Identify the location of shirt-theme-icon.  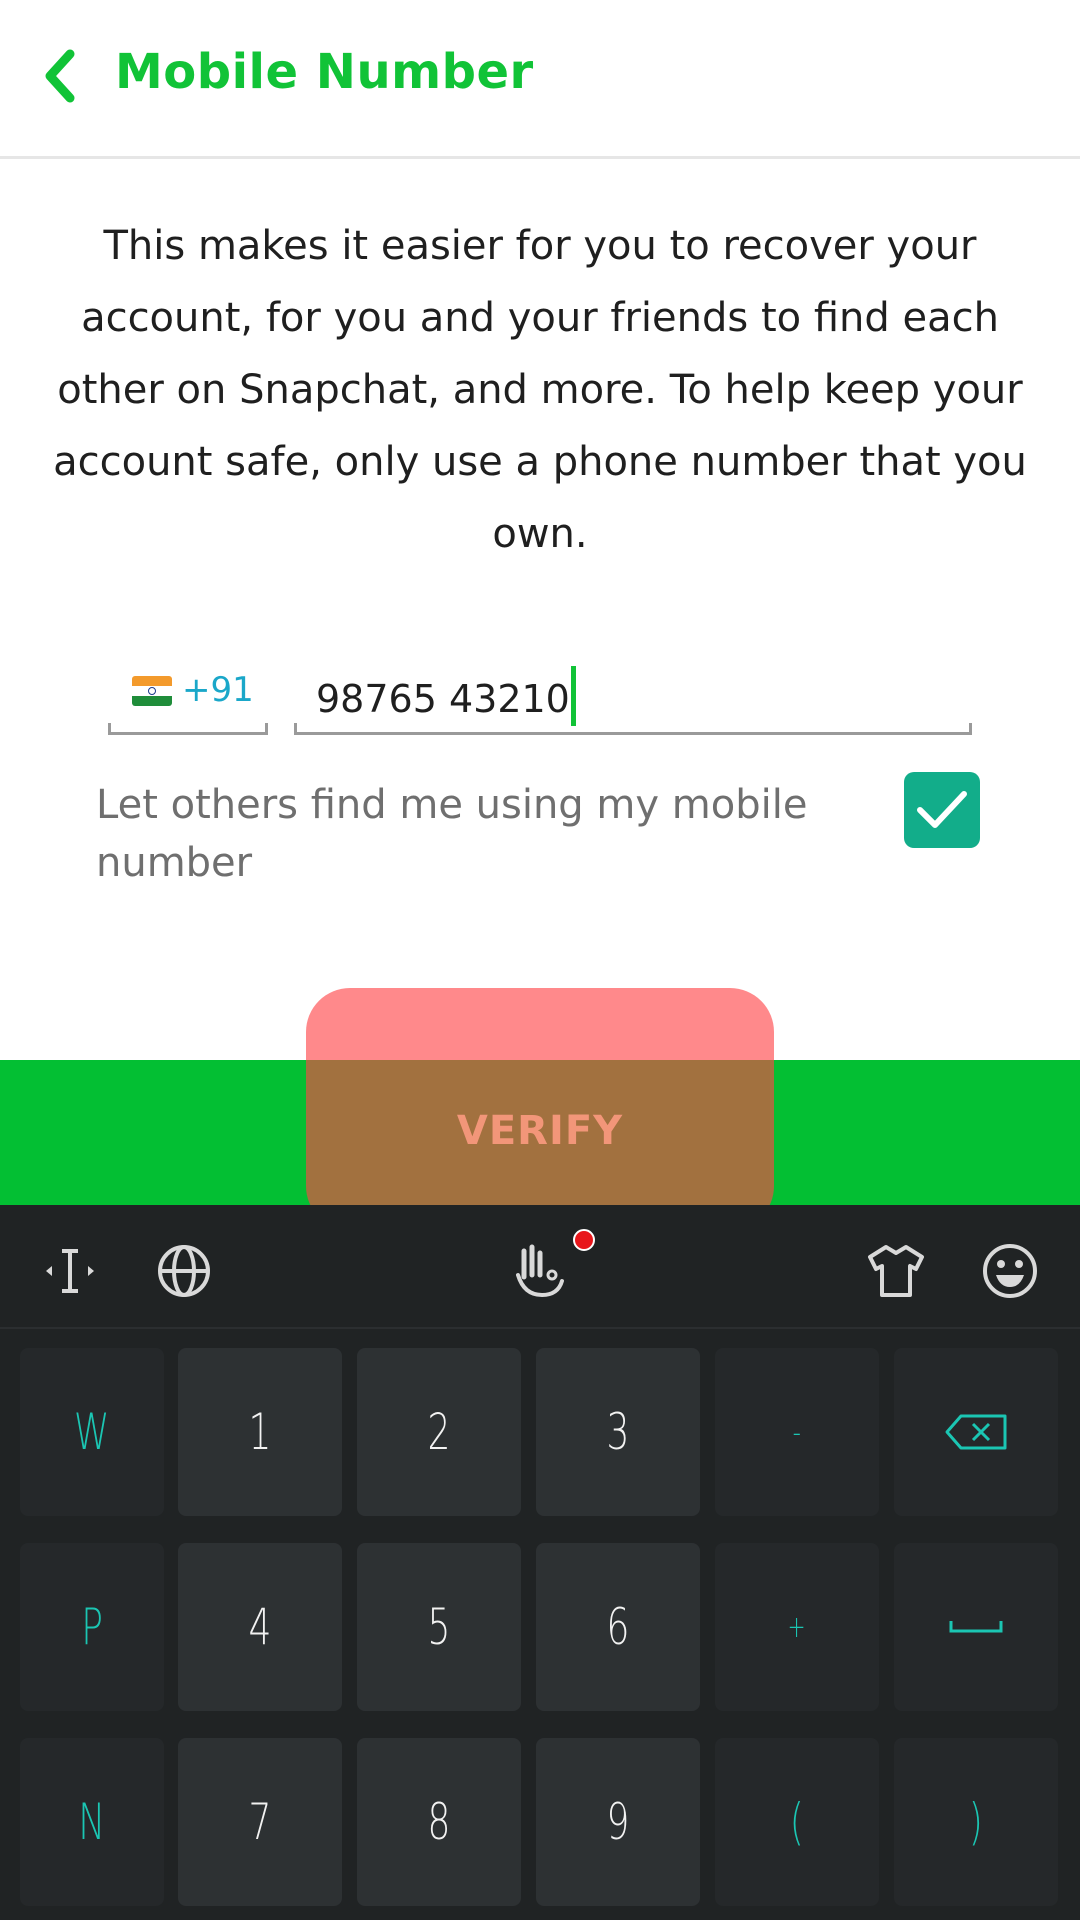
(896, 1271).